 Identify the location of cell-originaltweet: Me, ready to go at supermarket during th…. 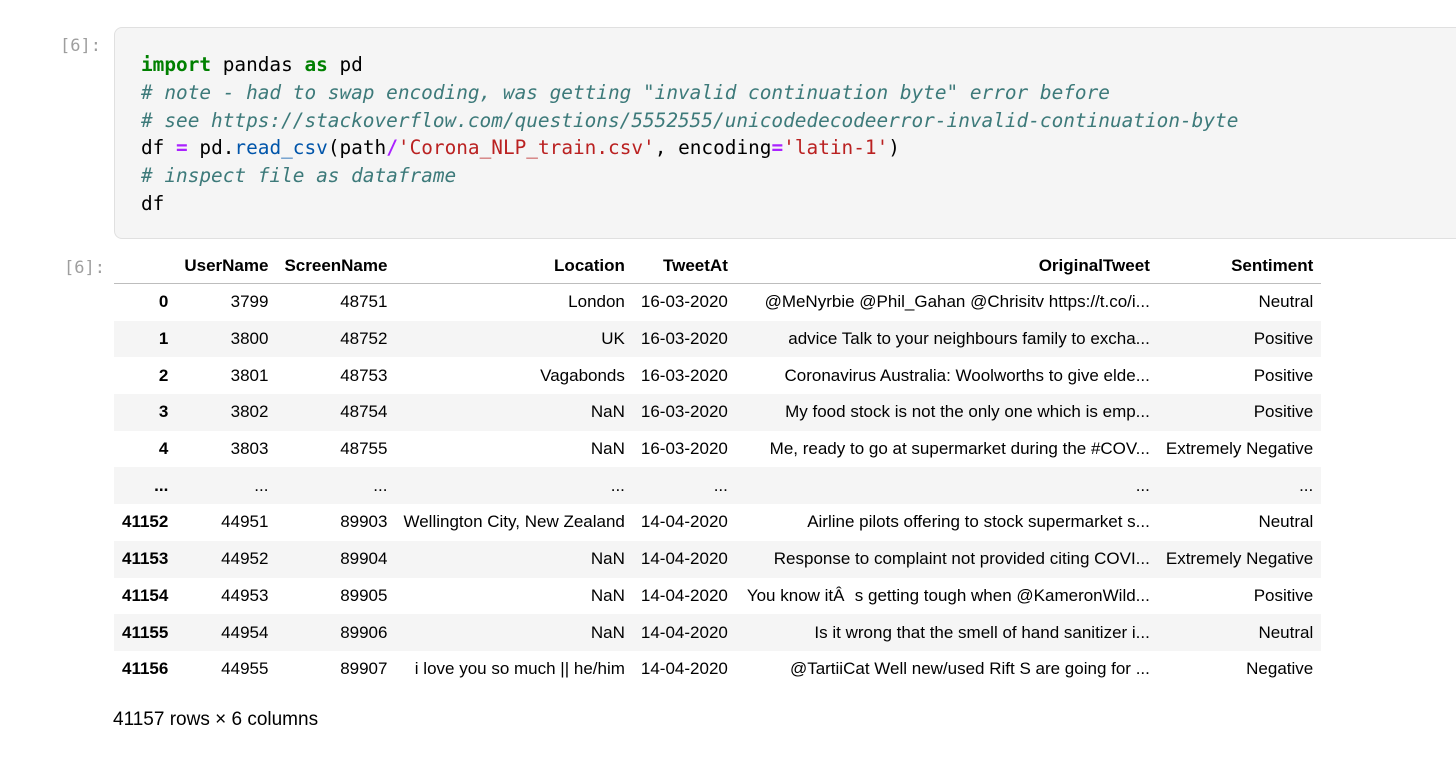
(959, 449).